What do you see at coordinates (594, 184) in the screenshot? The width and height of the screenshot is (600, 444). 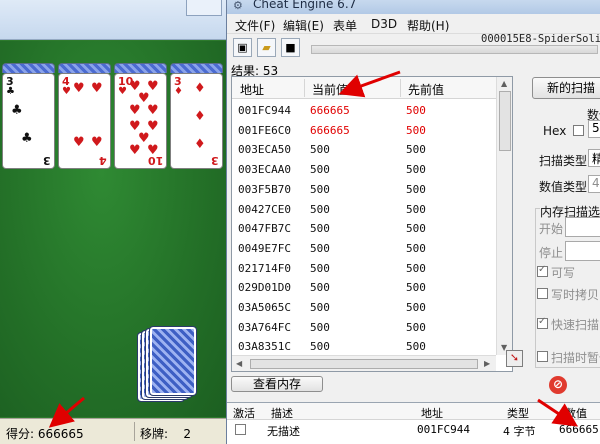 I see `value-type-select: 4` at bounding box center [594, 184].